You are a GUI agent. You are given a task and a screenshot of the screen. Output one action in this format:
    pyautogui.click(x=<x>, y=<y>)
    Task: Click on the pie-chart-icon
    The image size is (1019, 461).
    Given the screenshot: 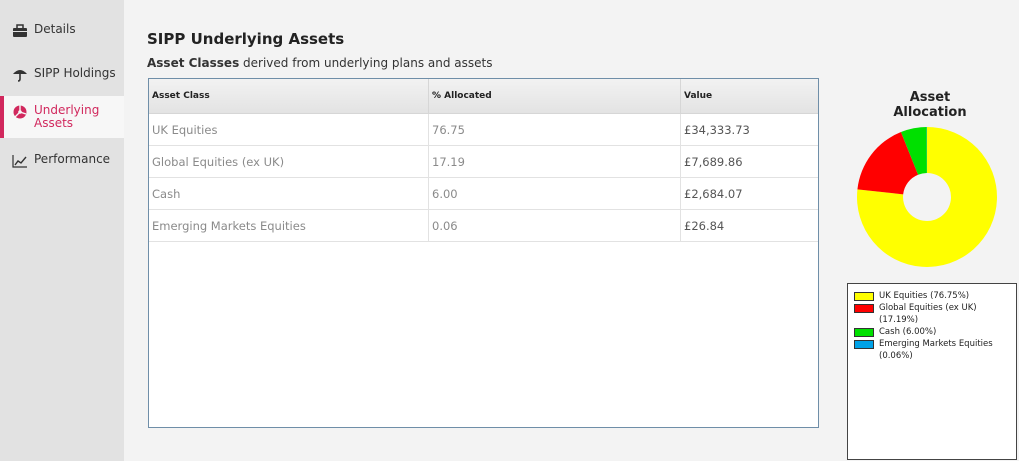 What is the action you would take?
    pyautogui.click(x=20, y=112)
    